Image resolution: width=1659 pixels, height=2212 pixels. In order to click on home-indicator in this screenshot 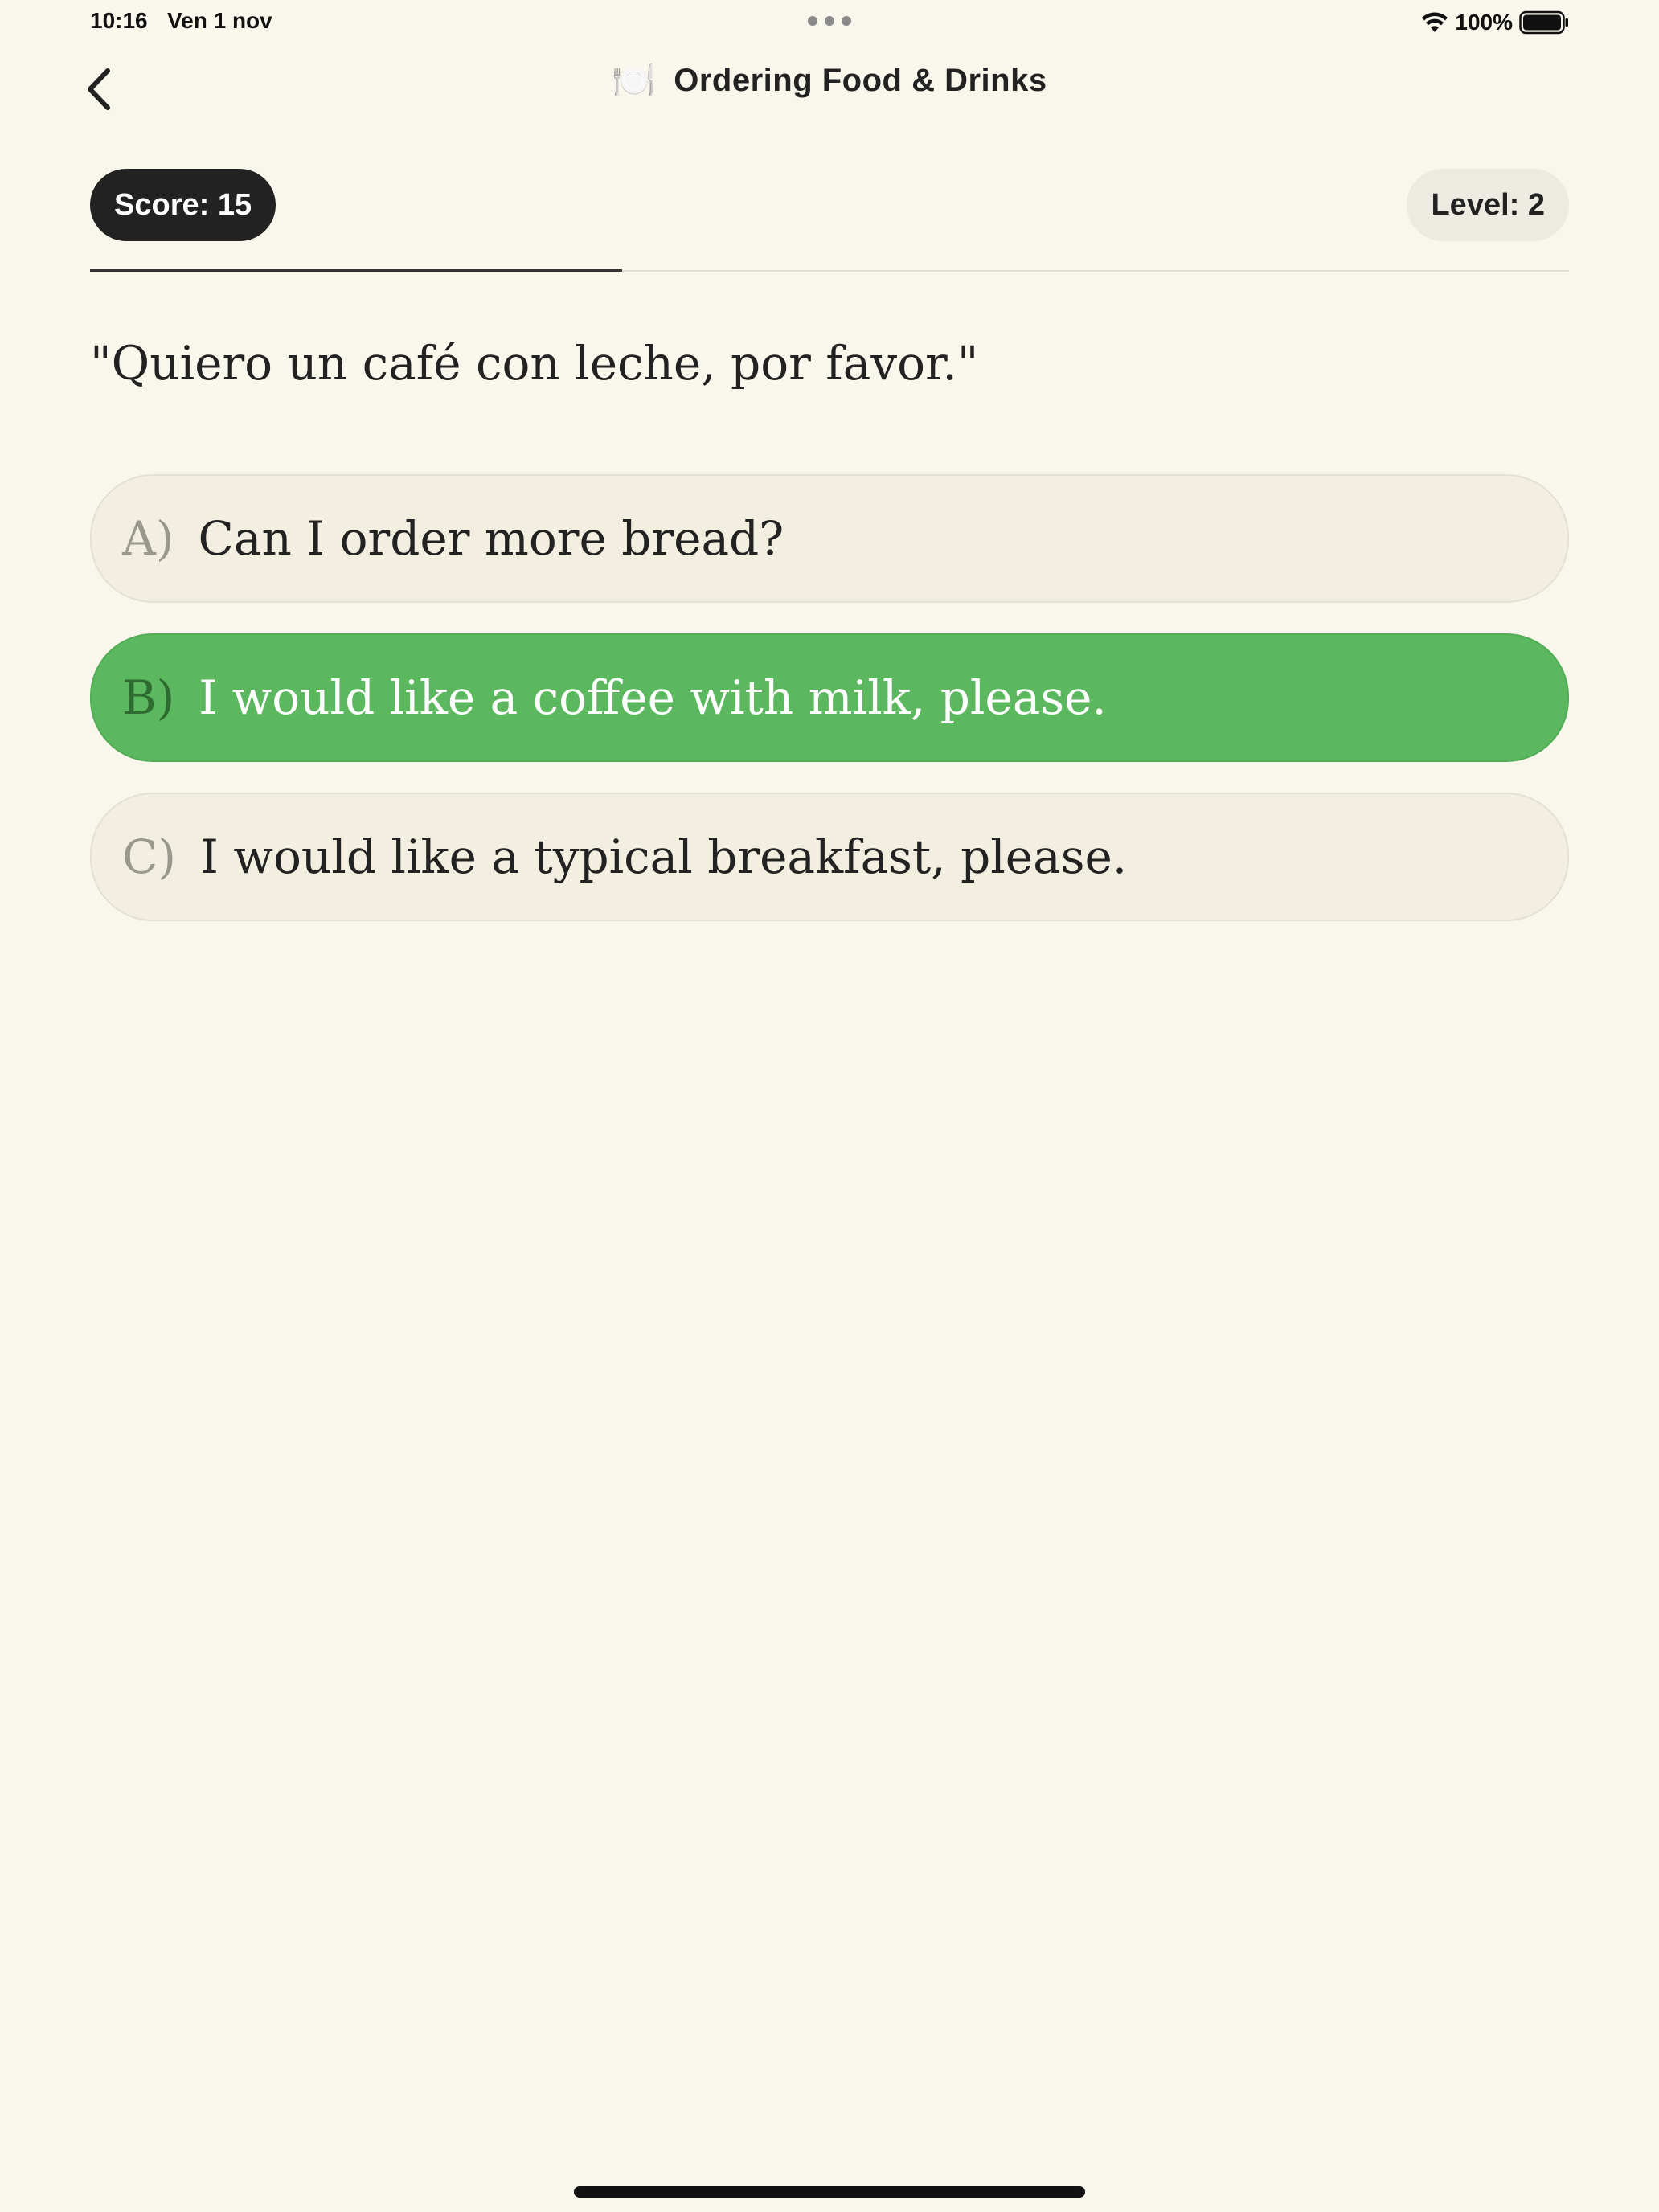, I will do `click(829, 2192)`.